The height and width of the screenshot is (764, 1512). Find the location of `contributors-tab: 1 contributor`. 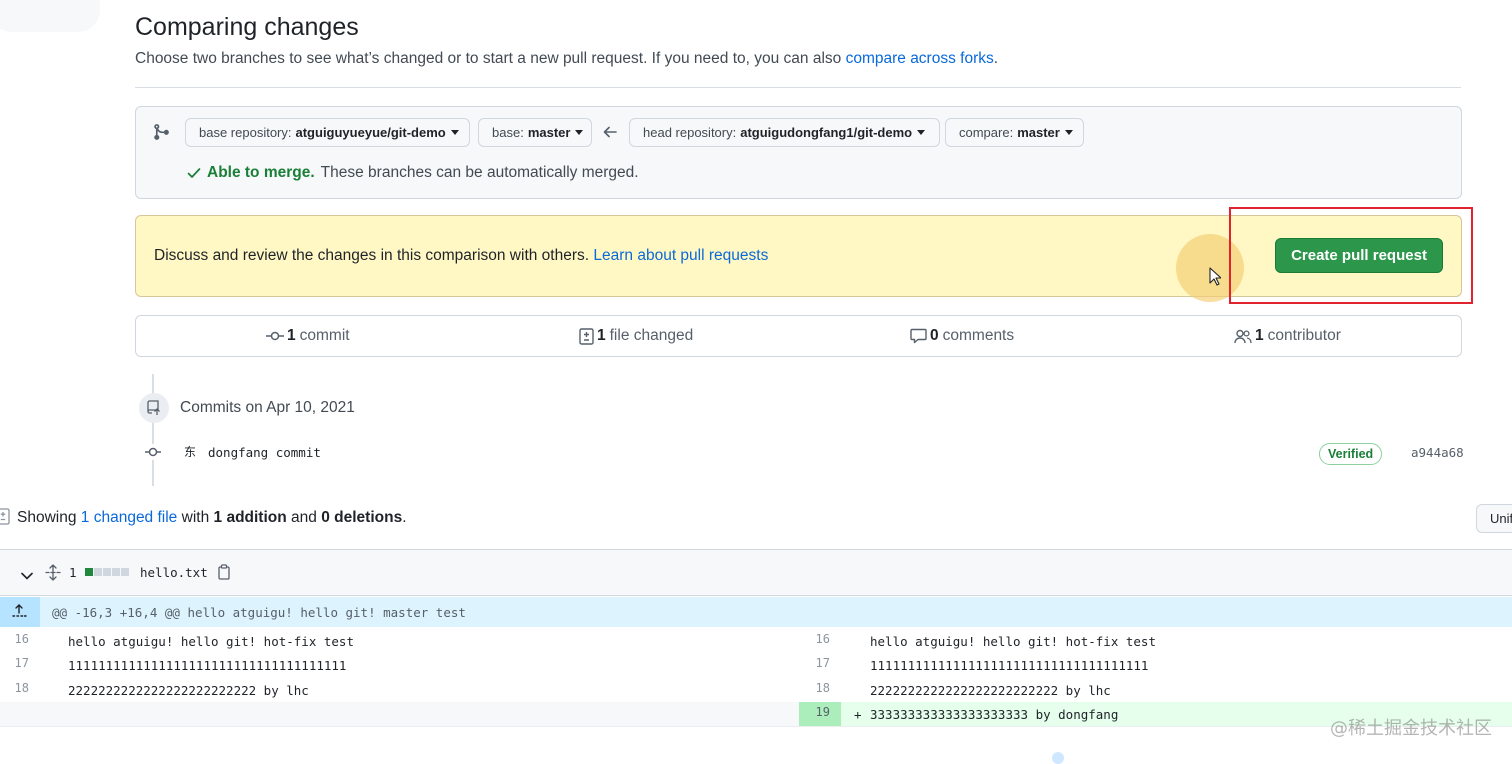

contributors-tab: 1 contributor is located at coordinates (1287, 336).